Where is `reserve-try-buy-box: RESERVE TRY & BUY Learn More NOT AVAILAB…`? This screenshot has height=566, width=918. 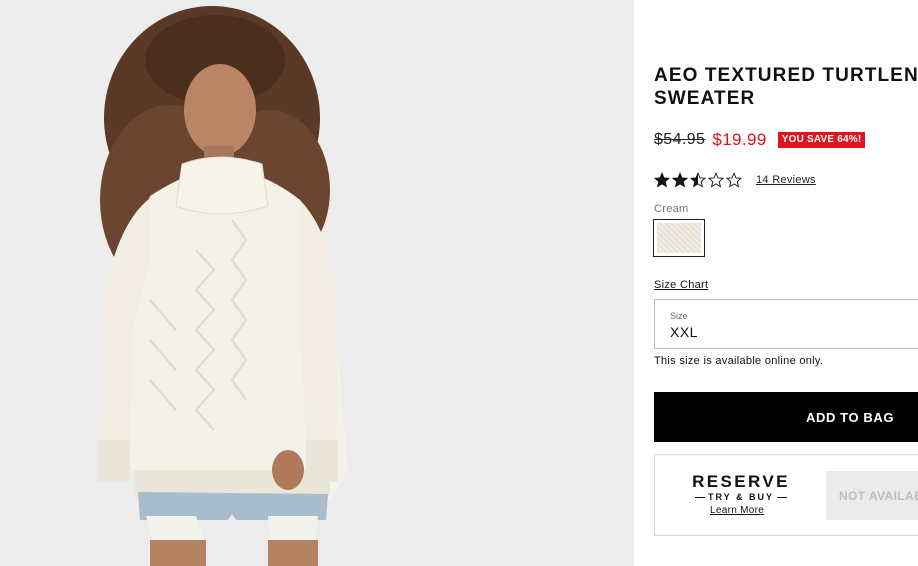
reserve-try-buy-box: RESERVE TRY & BUY Learn More NOT AVAILAB… is located at coordinates (786, 495).